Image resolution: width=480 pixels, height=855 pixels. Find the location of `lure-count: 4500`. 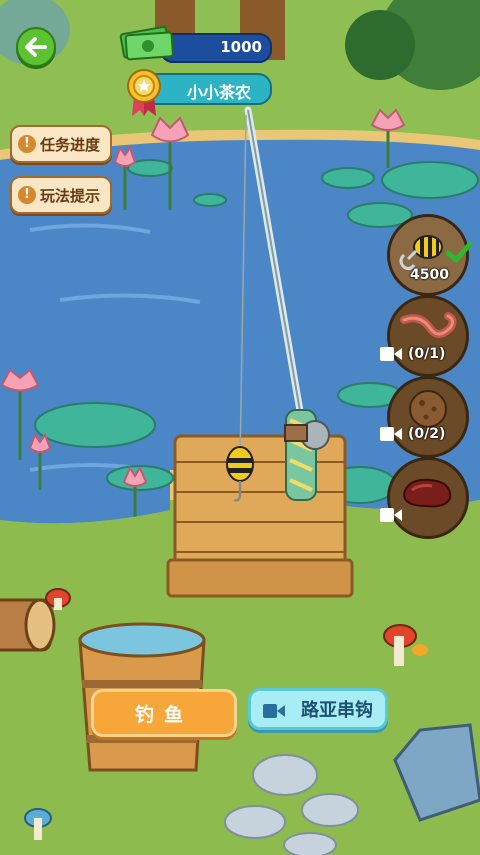

lure-count: 4500 is located at coordinates (429, 275).